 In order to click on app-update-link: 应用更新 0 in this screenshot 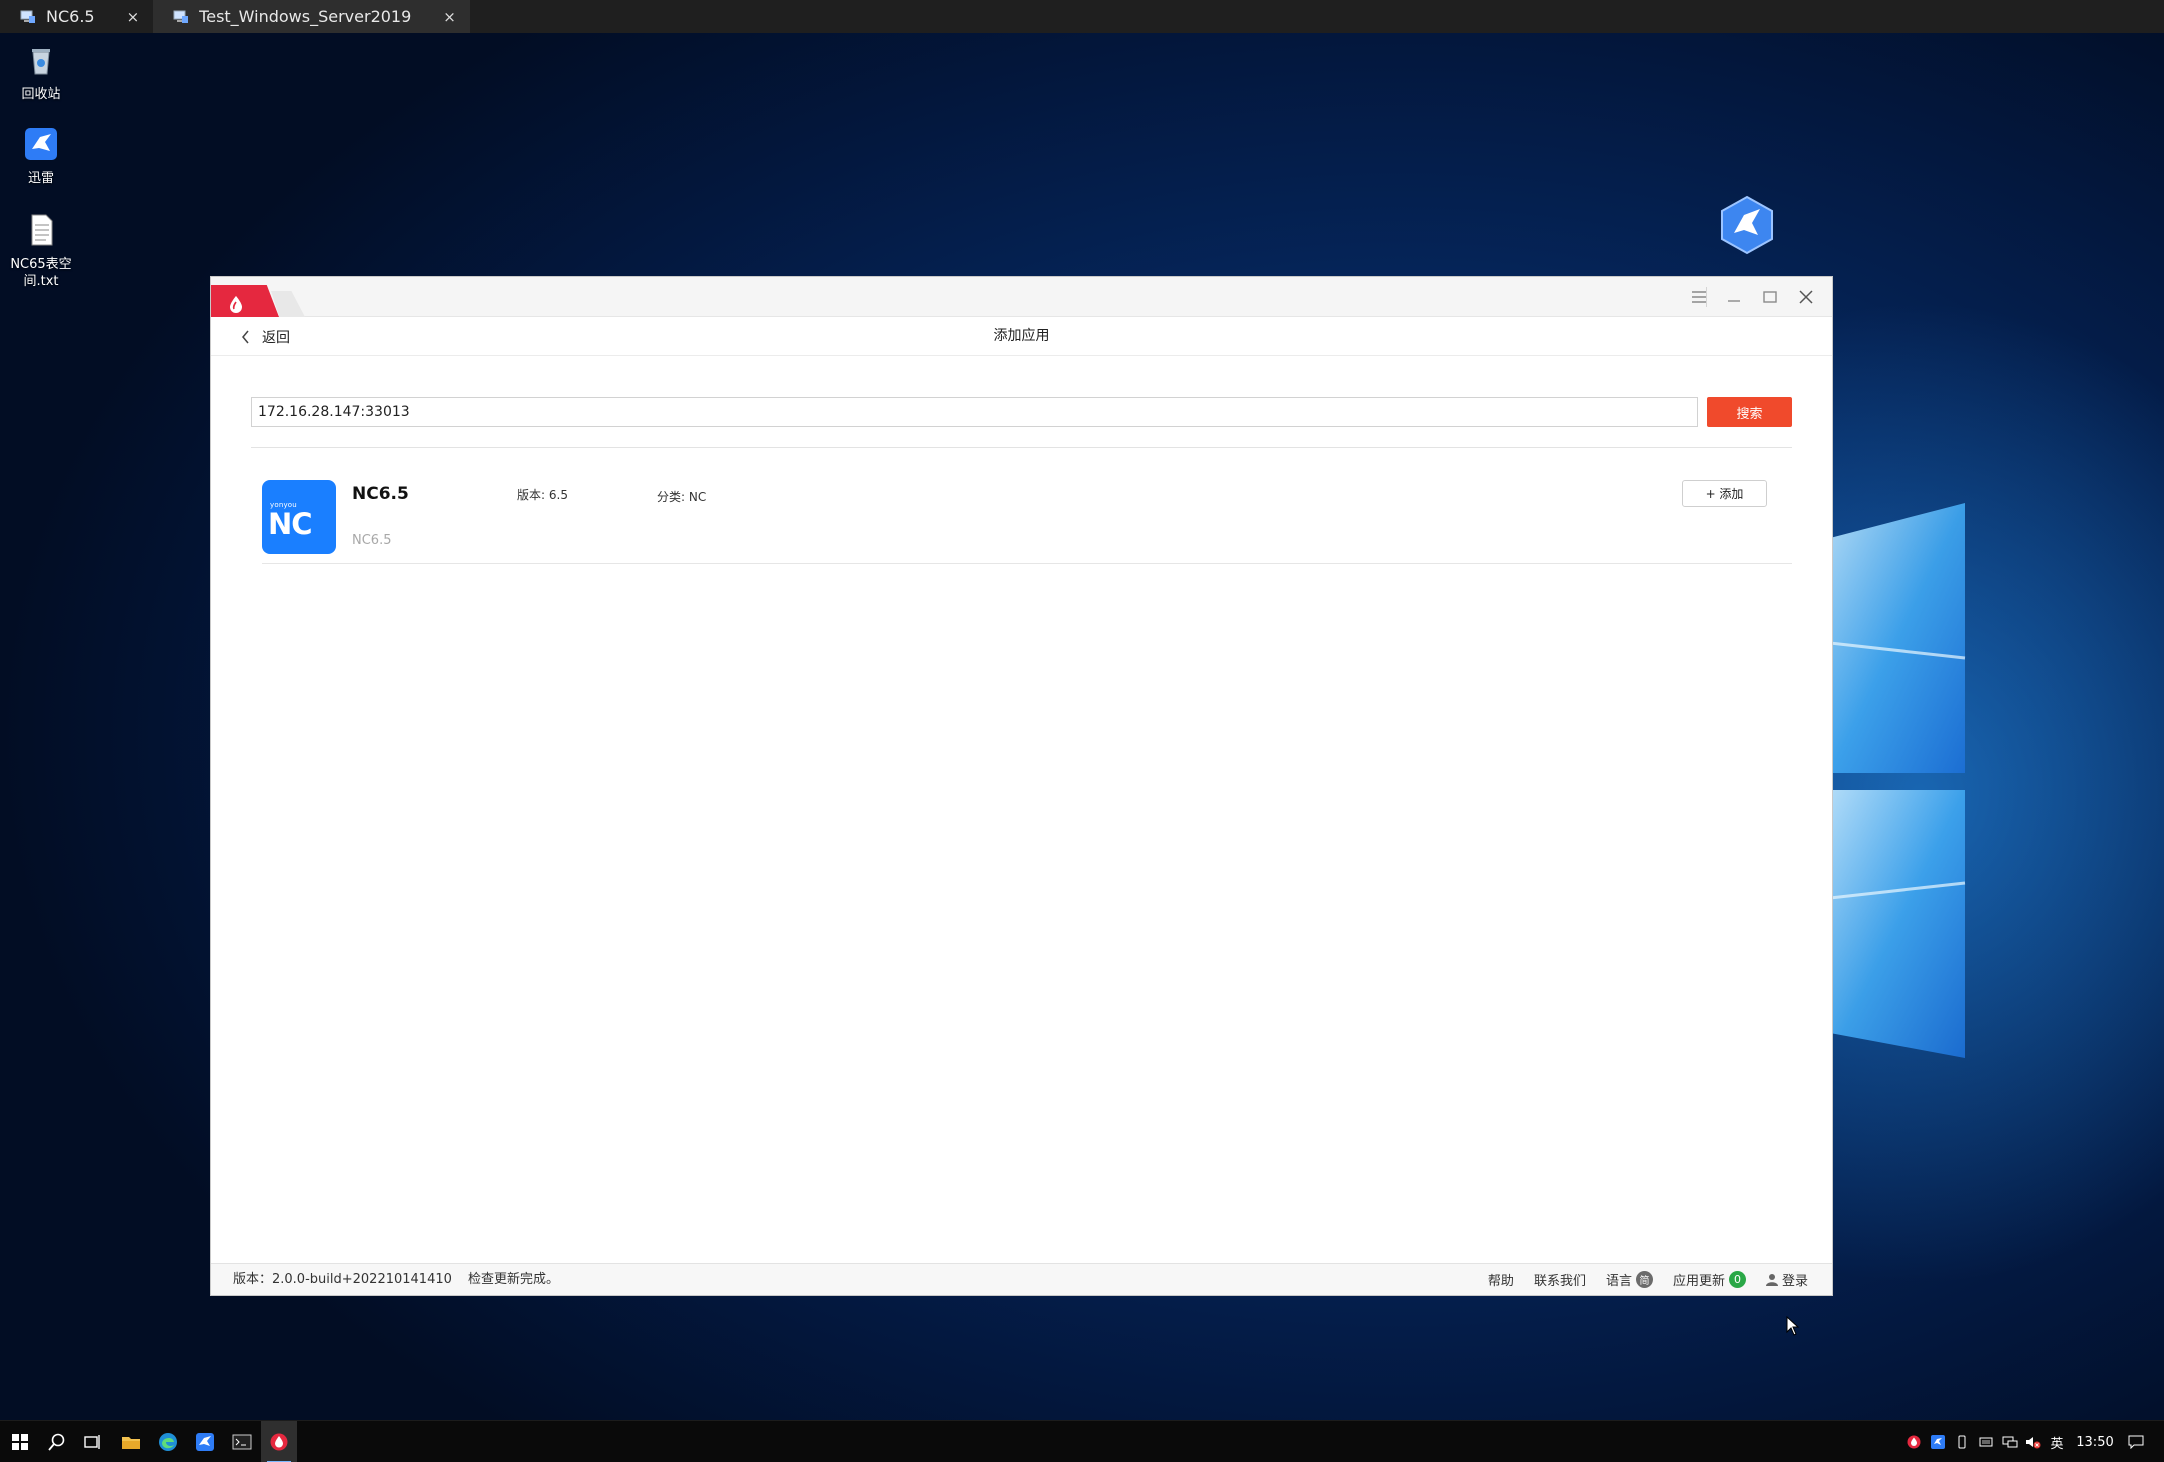, I will do `click(1709, 1279)`.